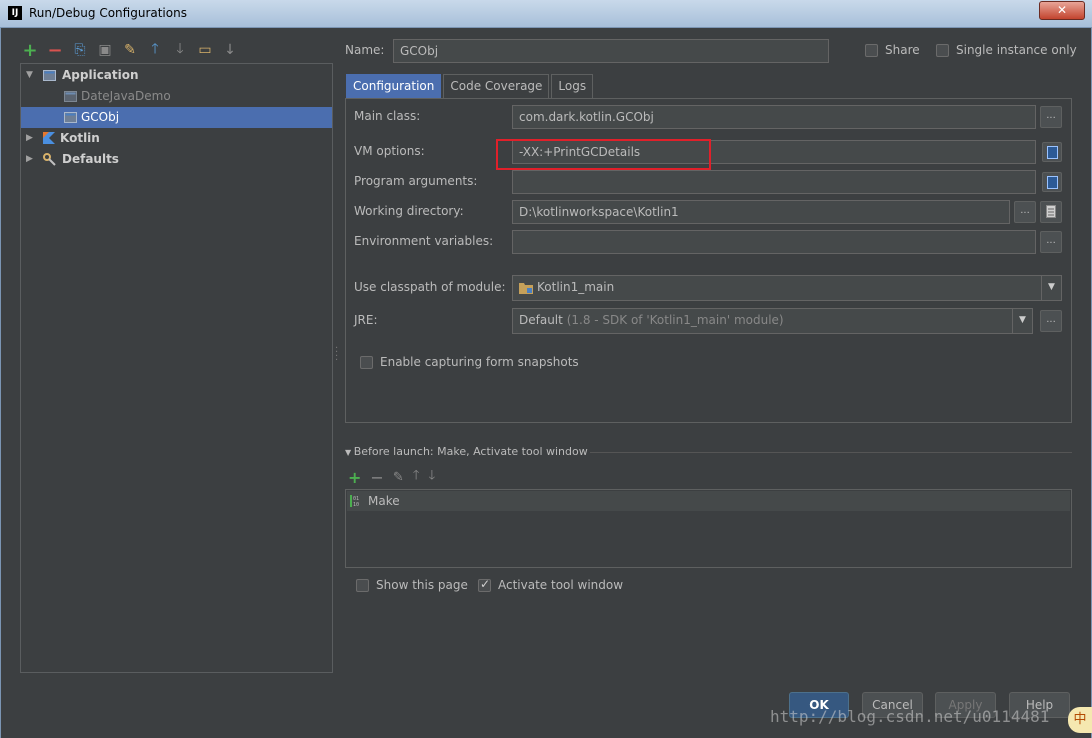 Image resolution: width=1092 pixels, height=738 pixels. What do you see at coordinates (910, 716) in the screenshot?
I see `watermark-text: http://blog.csdn.net/u0114481` at bounding box center [910, 716].